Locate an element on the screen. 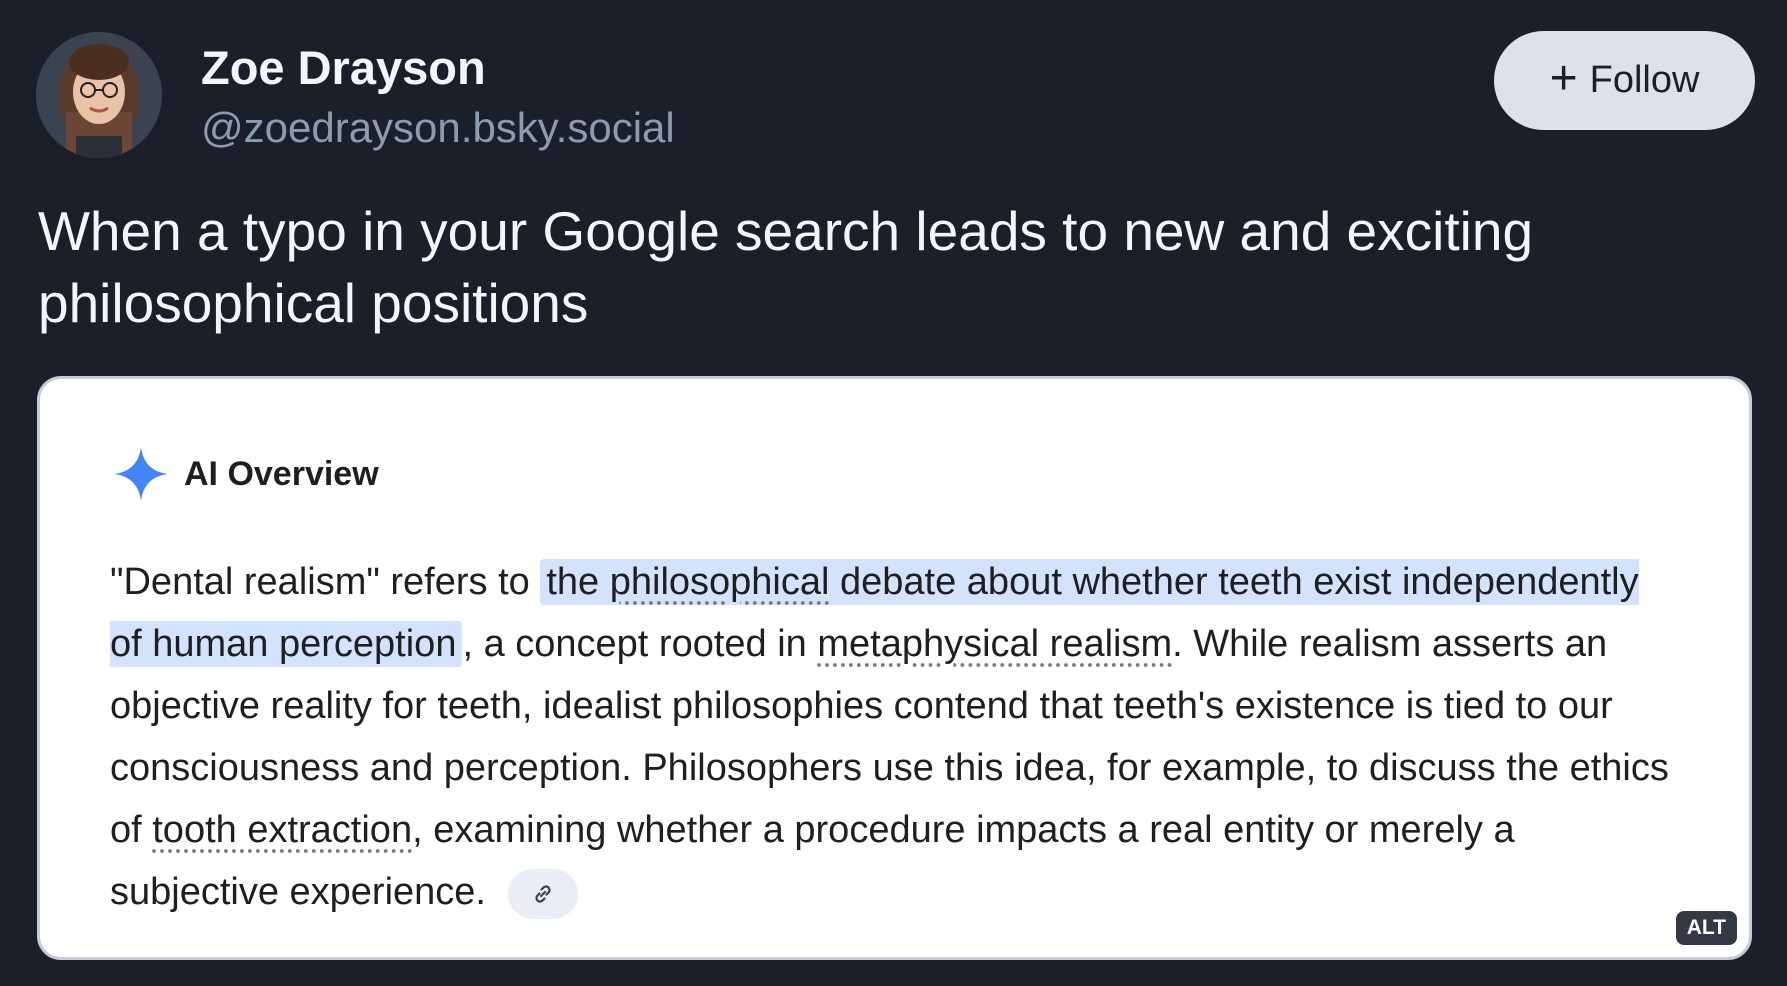 The width and height of the screenshot is (1787, 986). highlighted-text: the is located at coordinates (578, 582).